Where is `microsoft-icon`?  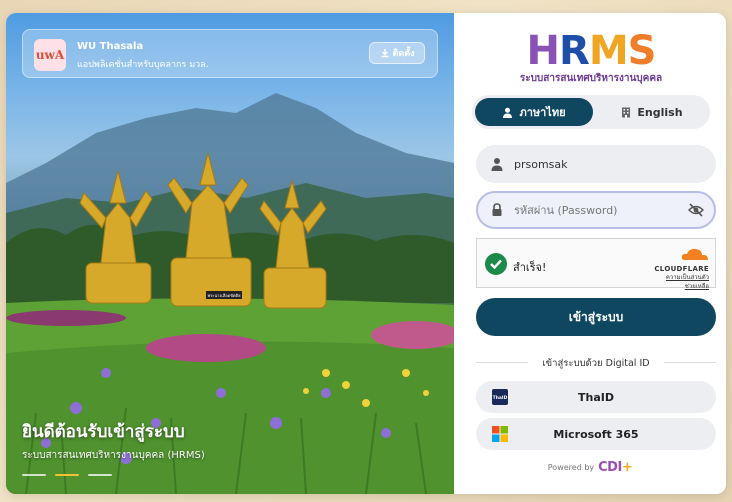
microsoft-icon is located at coordinates (500, 434).